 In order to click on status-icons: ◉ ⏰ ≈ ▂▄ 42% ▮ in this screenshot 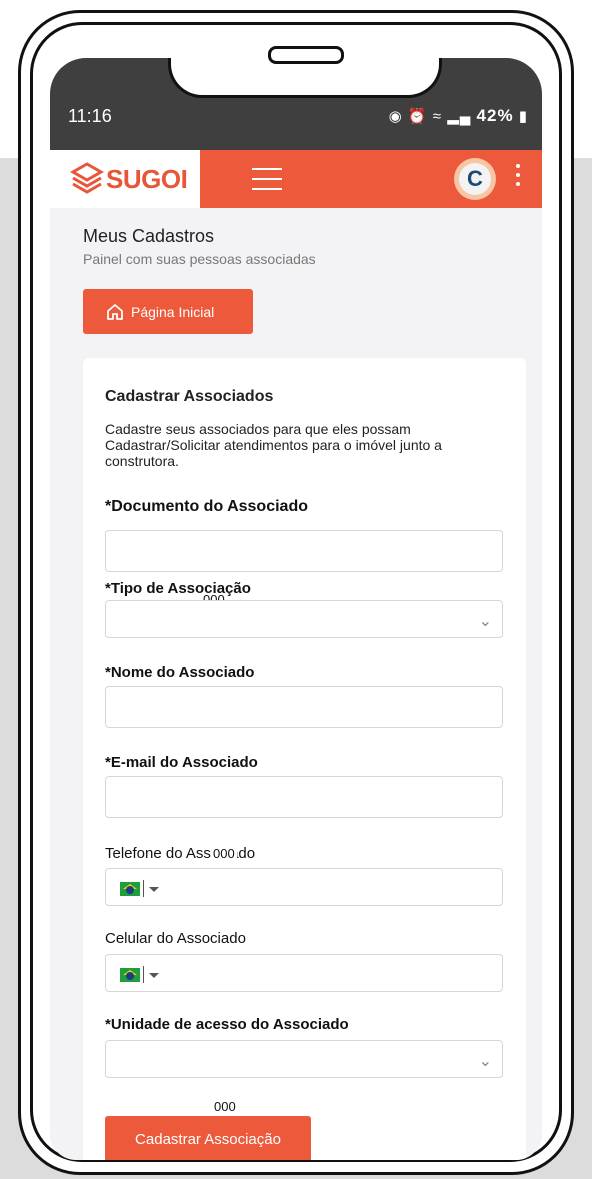, I will do `click(458, 116)`.